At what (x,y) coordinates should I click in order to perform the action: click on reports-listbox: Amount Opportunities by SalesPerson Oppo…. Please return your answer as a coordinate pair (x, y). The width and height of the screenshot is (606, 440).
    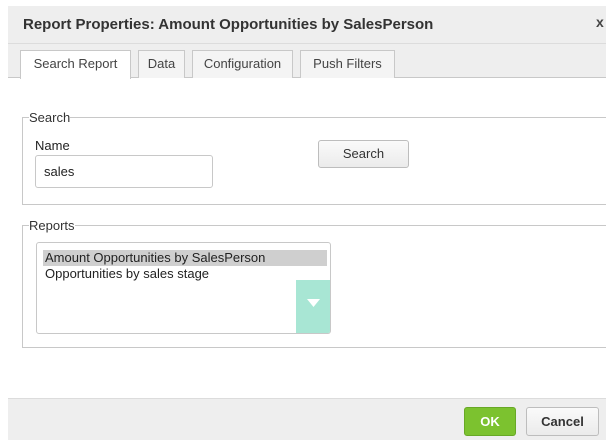
    Looking at the image, I should click on (183, 288).